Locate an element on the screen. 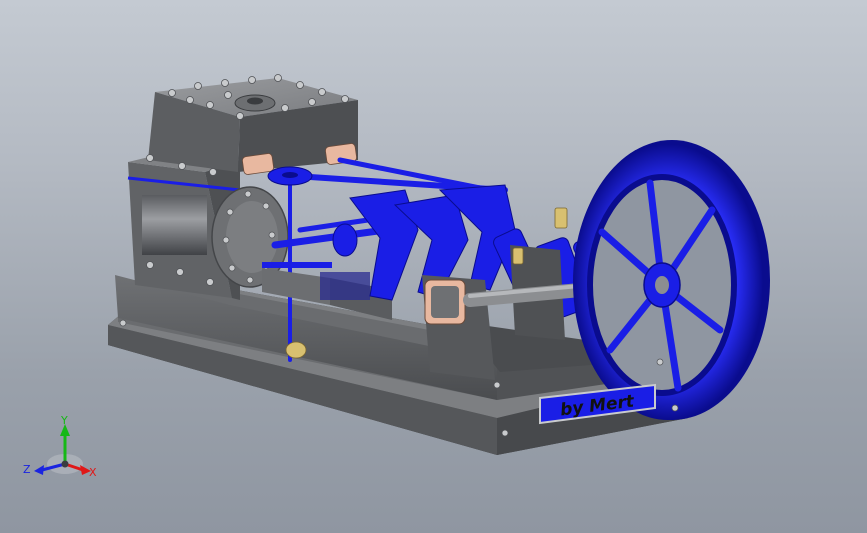  flywheel is located at coordinates (671, 280).